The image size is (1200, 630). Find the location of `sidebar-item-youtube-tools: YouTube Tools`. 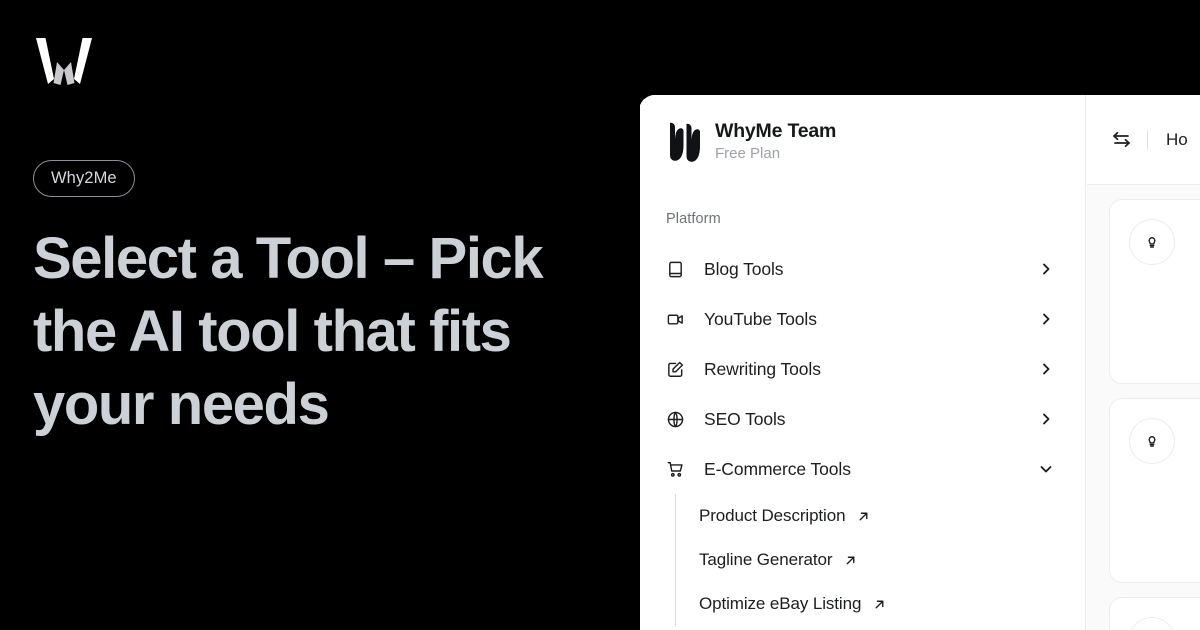

sidebar-item-youtube-tools: YouTube Tools is located at coordinates (862, 319).